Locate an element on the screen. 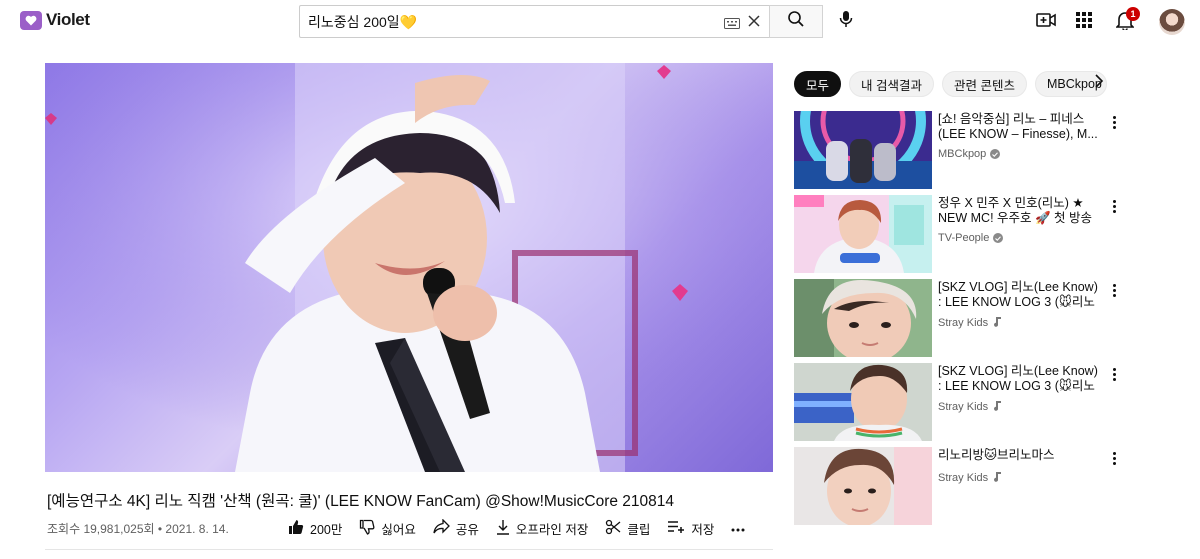 This screenshot has width=1200, height=559. video-view-count-date: 조회수 19,981,025회 • 2021. 8. 14. is located at coordinates (138, 529).